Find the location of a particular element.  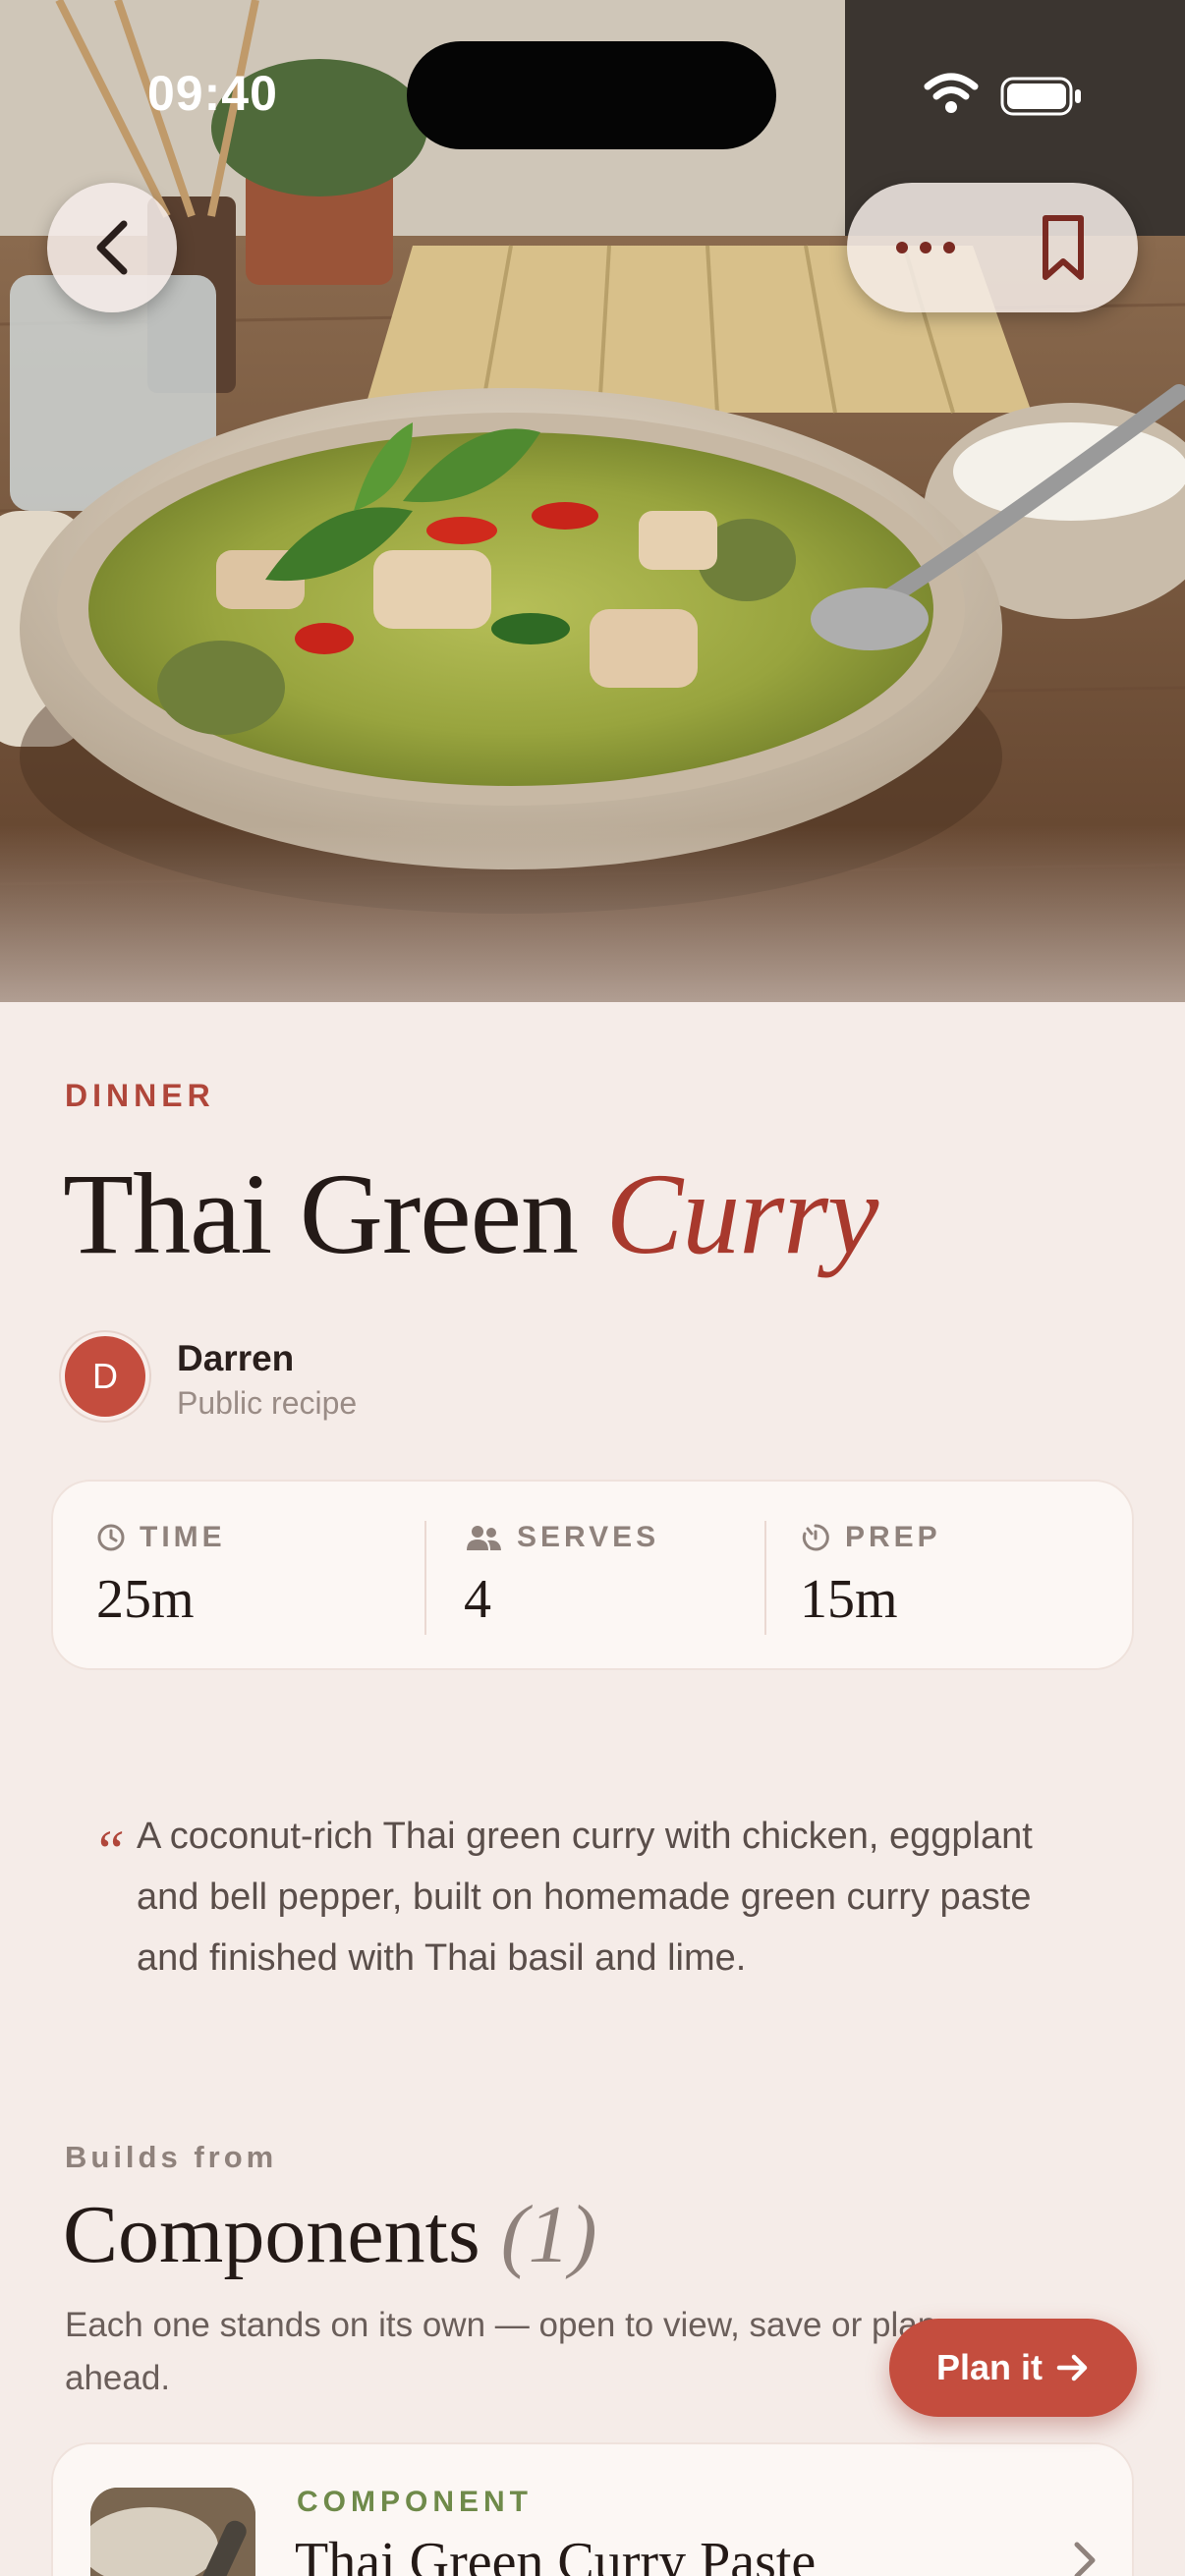

stat-prep-label: PREP is located at coordinates (893, 1537).